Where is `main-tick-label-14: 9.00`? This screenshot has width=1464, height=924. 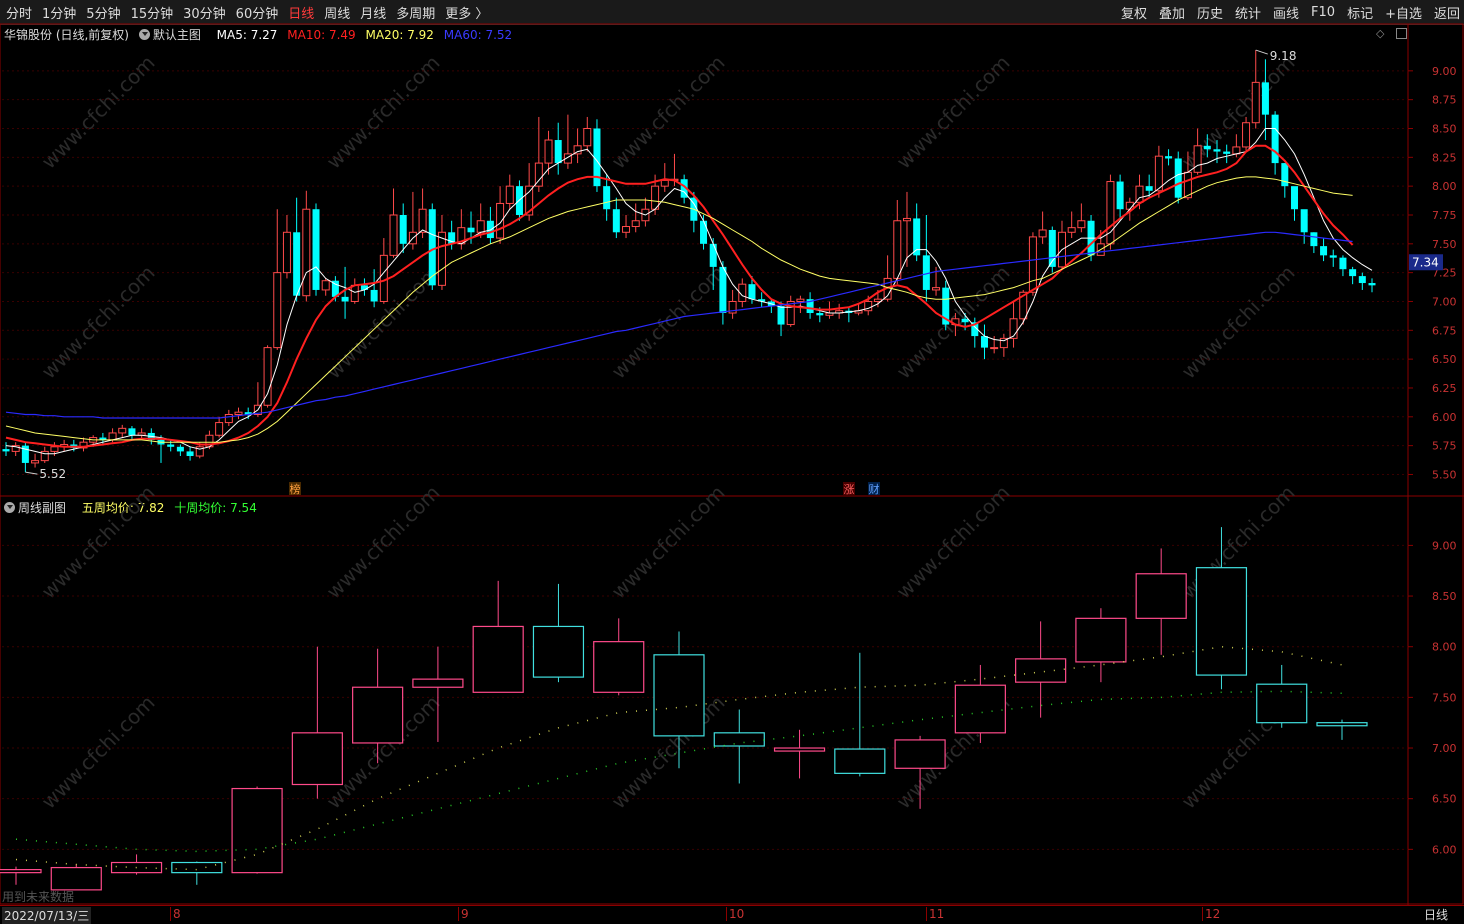
main-tick-label-14: 9.00 is located at coordinates (1444, 71).